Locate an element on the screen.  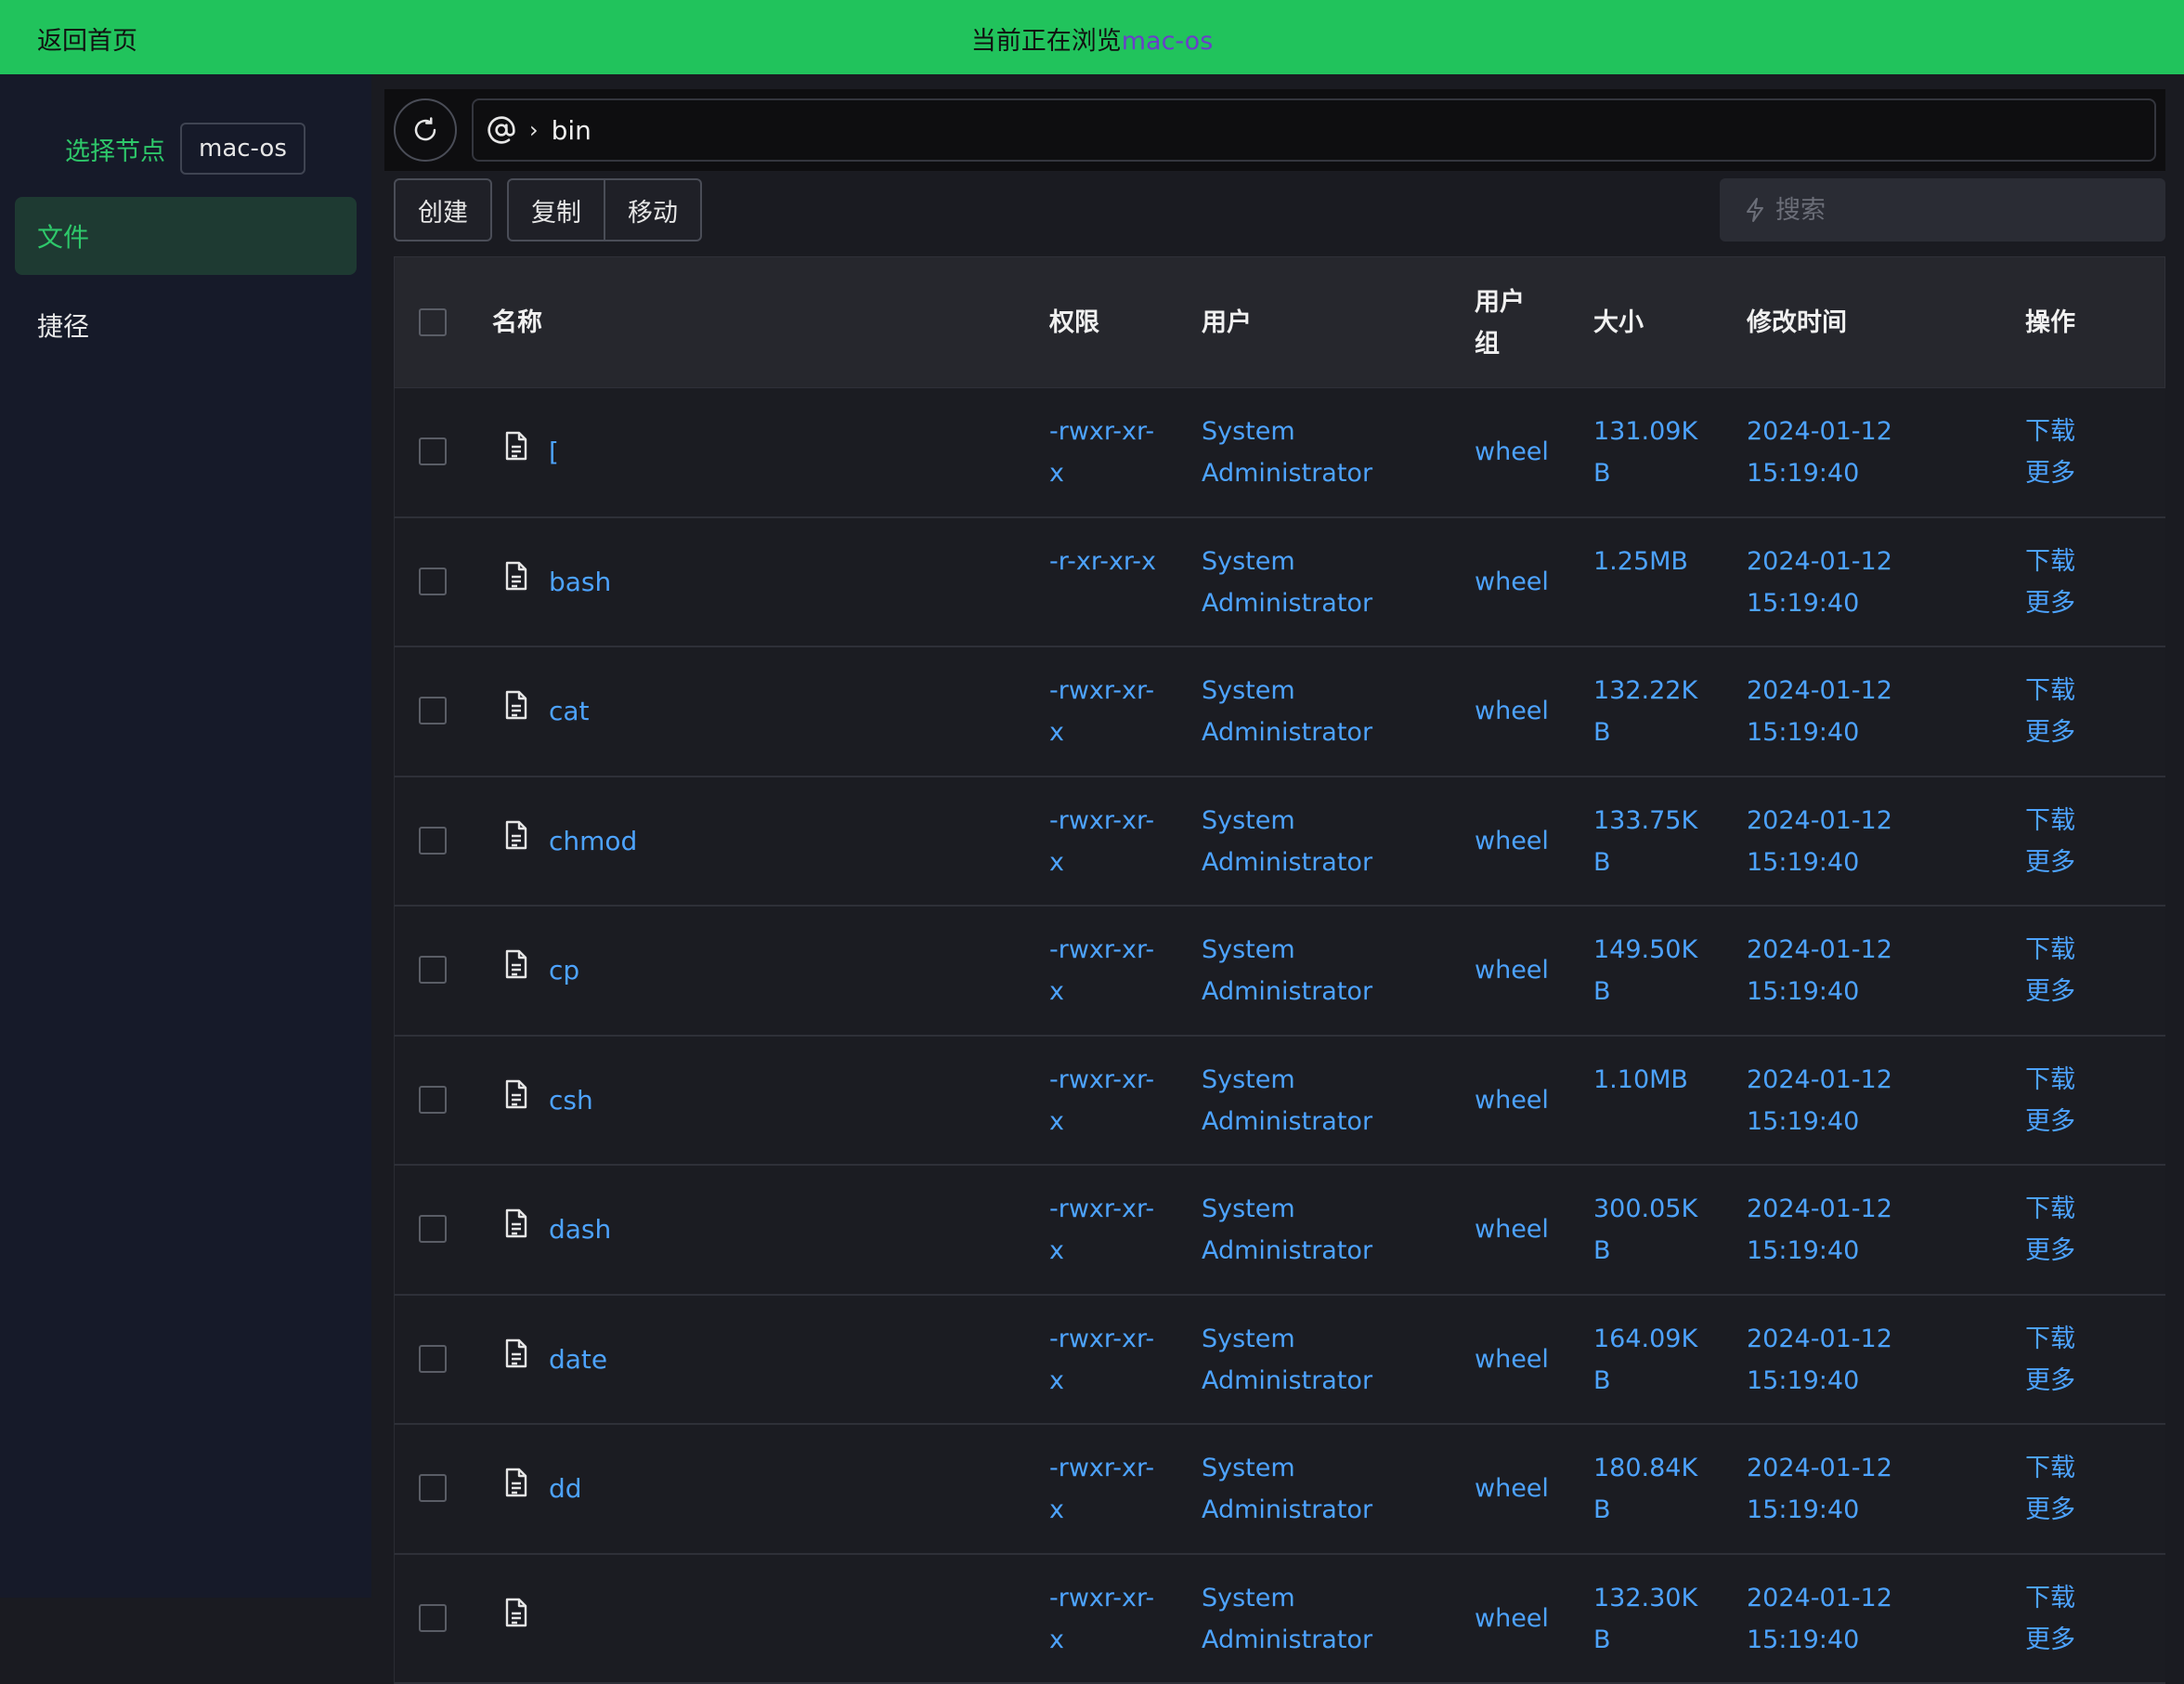
permission-cell: -rwxr-xr-x is located at coordinates (1101, 712).